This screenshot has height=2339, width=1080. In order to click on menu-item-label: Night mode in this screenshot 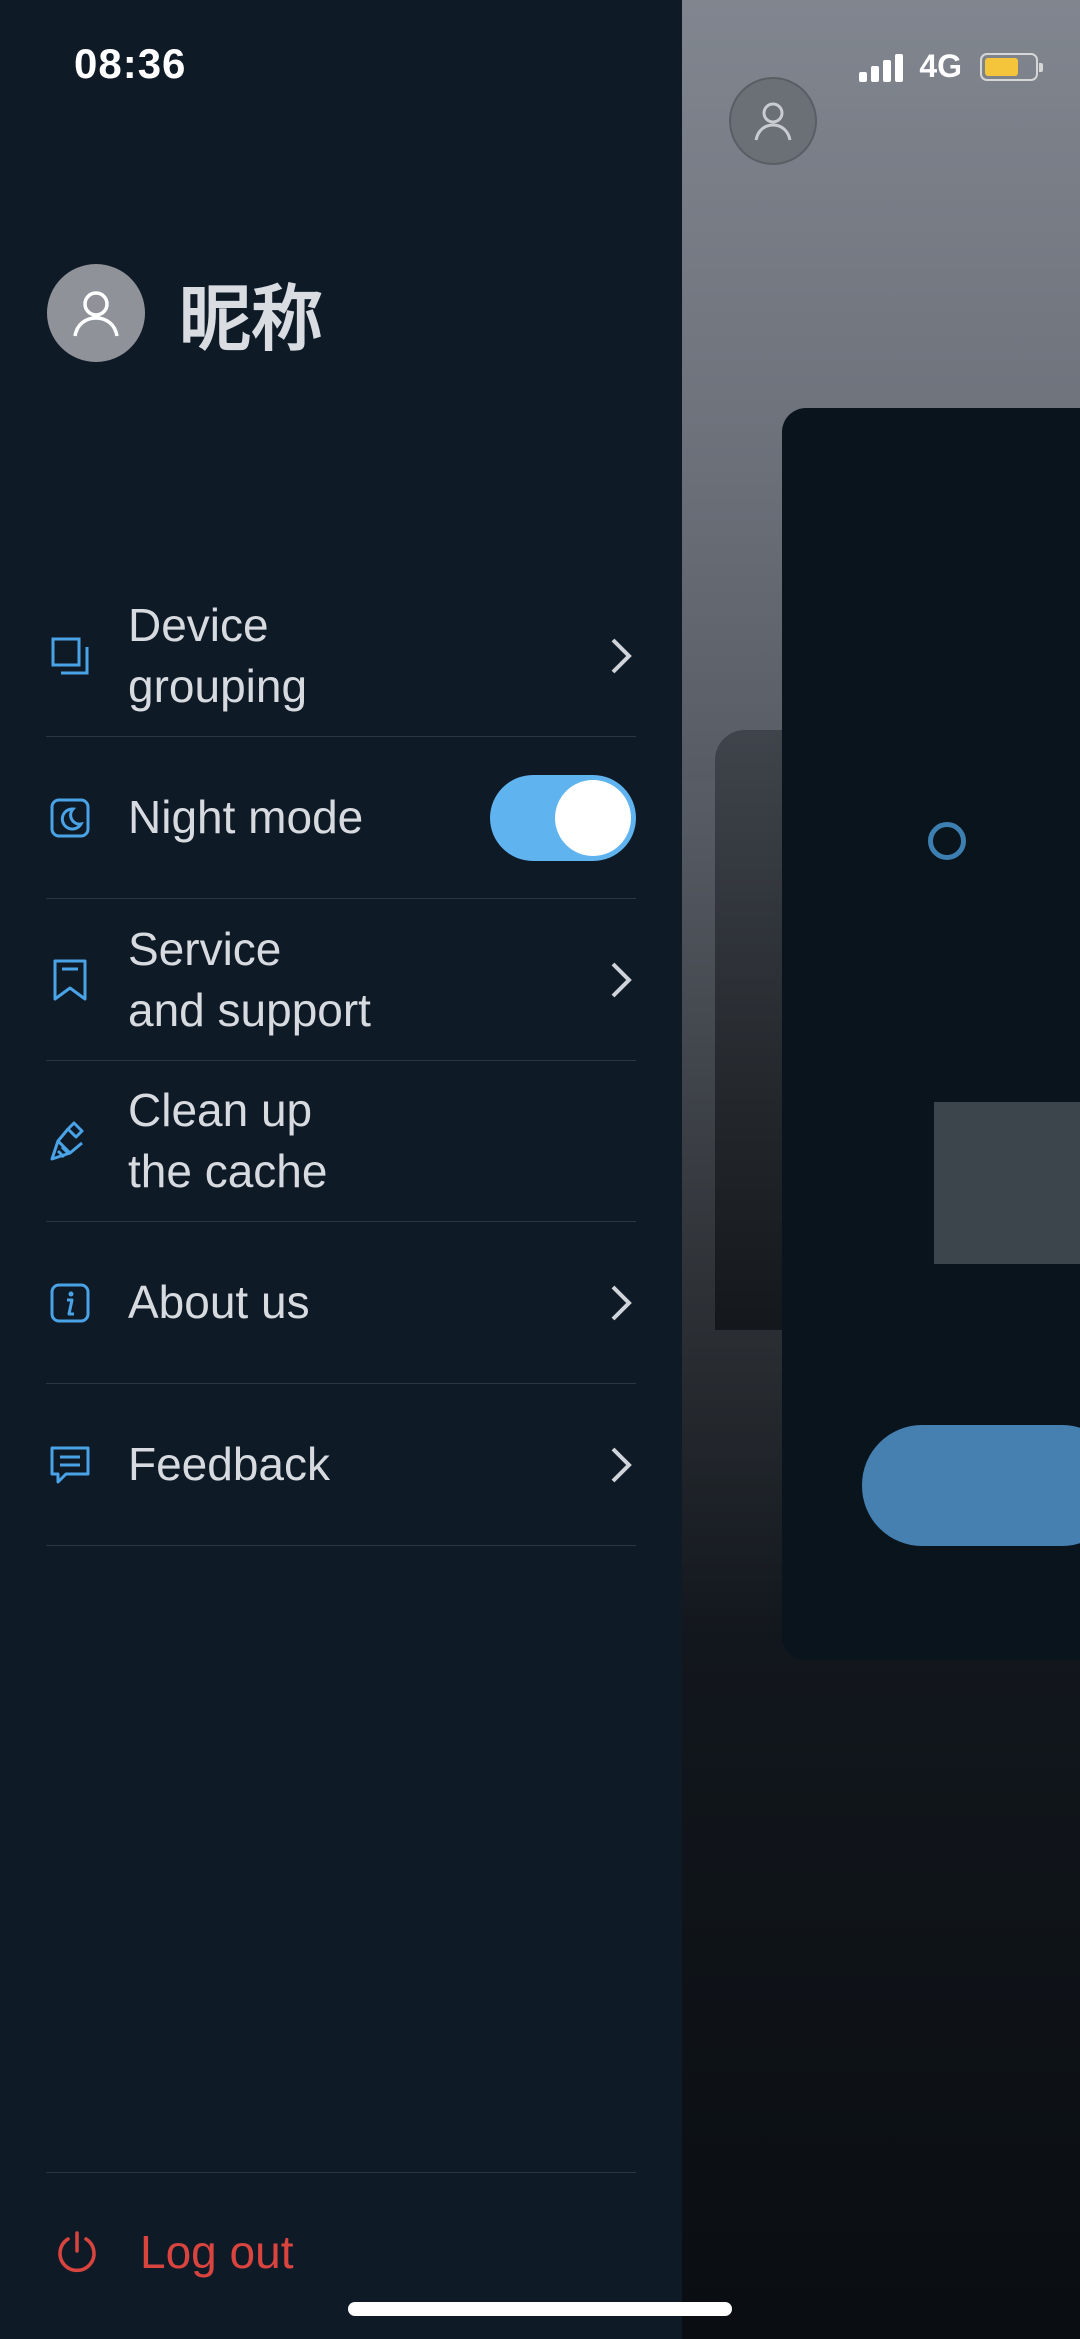, I will do `click(246, 817)`.